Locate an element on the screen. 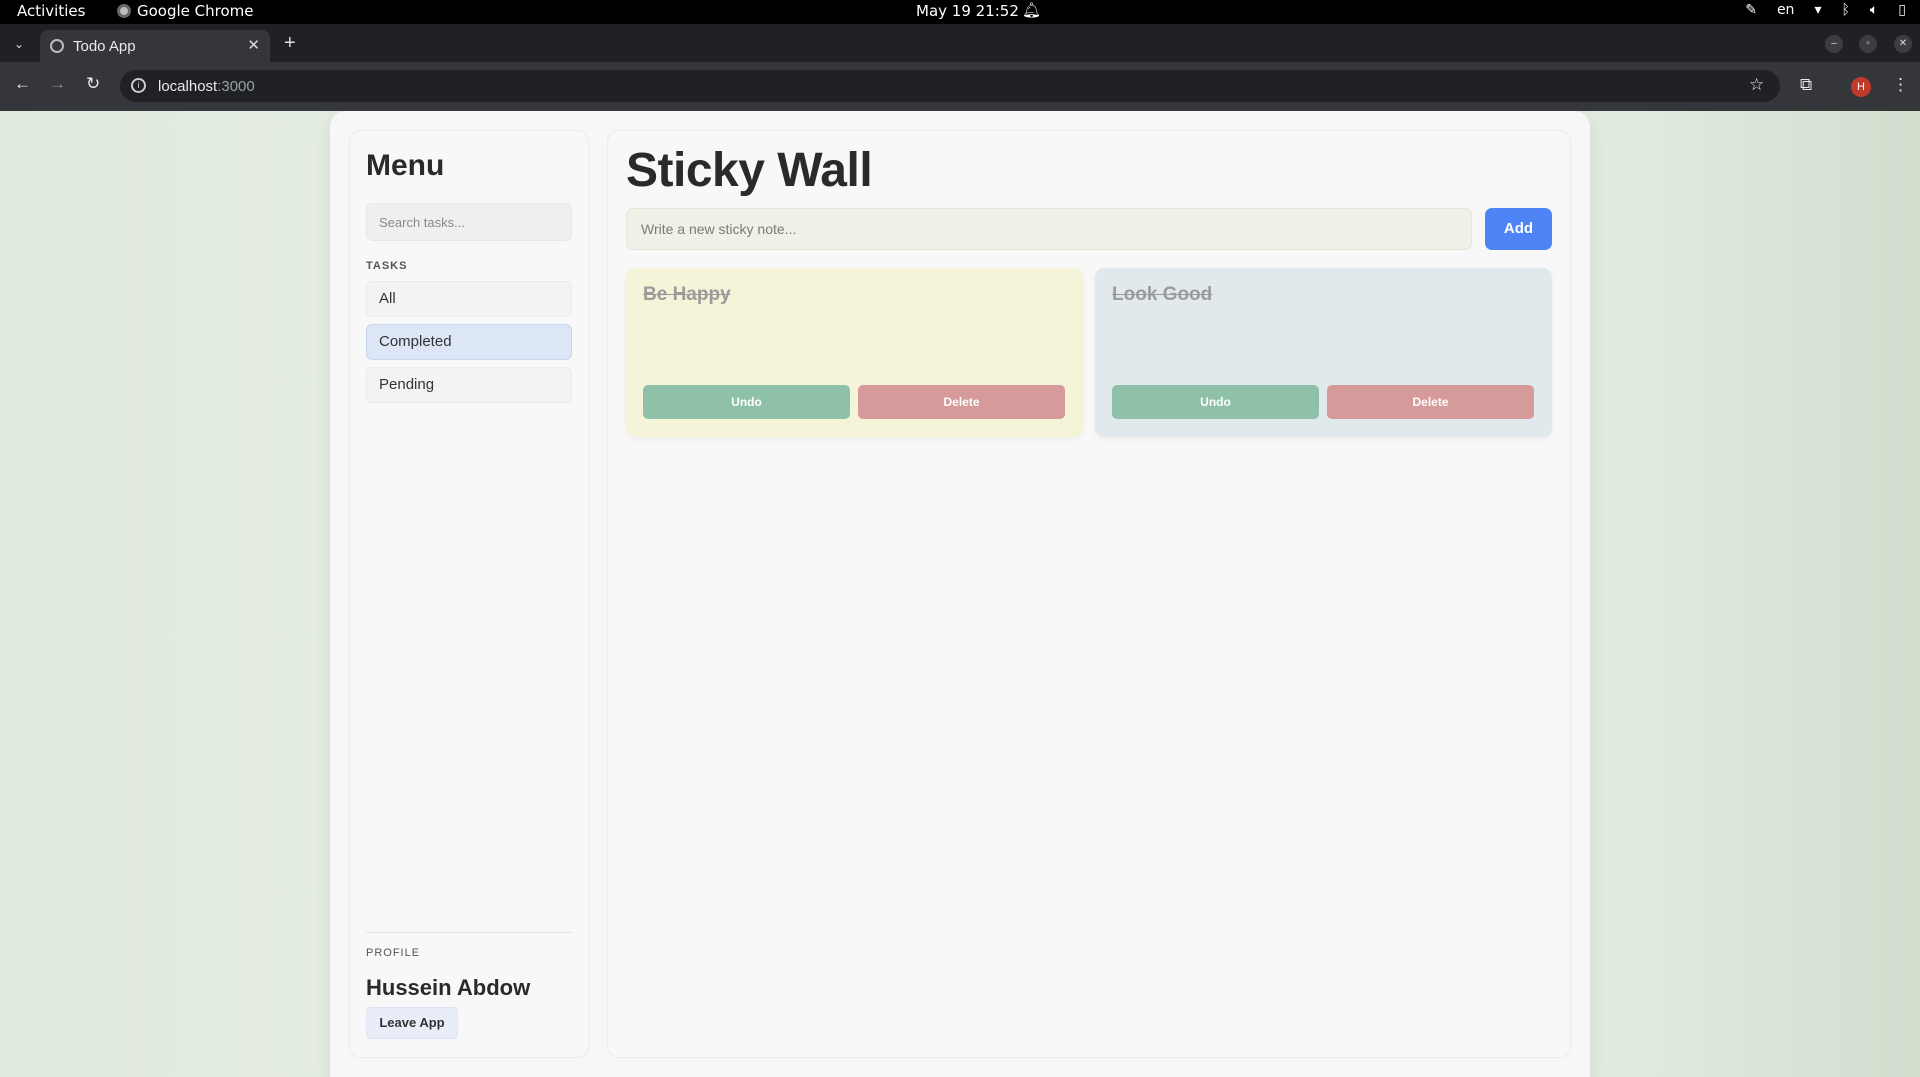 The width and height of the screenshot is (1920, 1077). app-menu: Google Chrome is located at coordinates (185, 11).